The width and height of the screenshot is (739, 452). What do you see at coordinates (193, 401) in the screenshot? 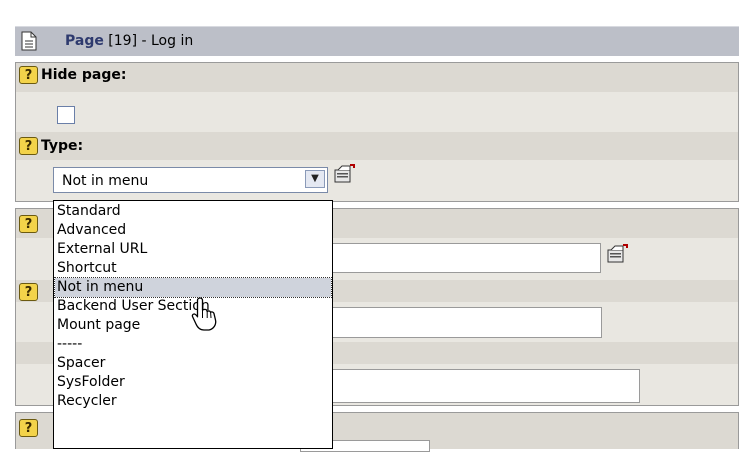
I see `option-recycler: Recycler` at bounding box center [193, 401].